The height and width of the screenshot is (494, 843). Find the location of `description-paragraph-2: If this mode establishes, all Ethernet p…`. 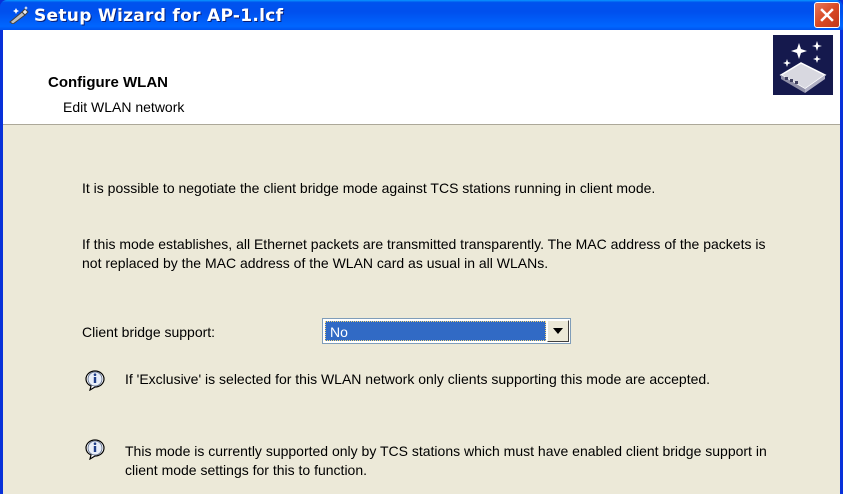

description-paragraph-2: If this mode establishes, all Ethernet p… is located at coordinates (424, 253).